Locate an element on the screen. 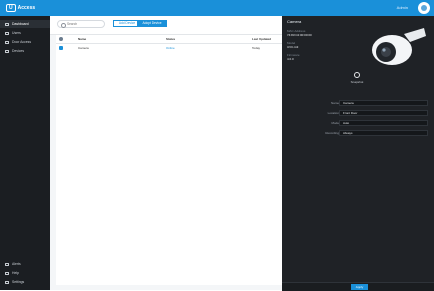 The image size is (434, 291). user-avatar is located at coordinates (424, 8).